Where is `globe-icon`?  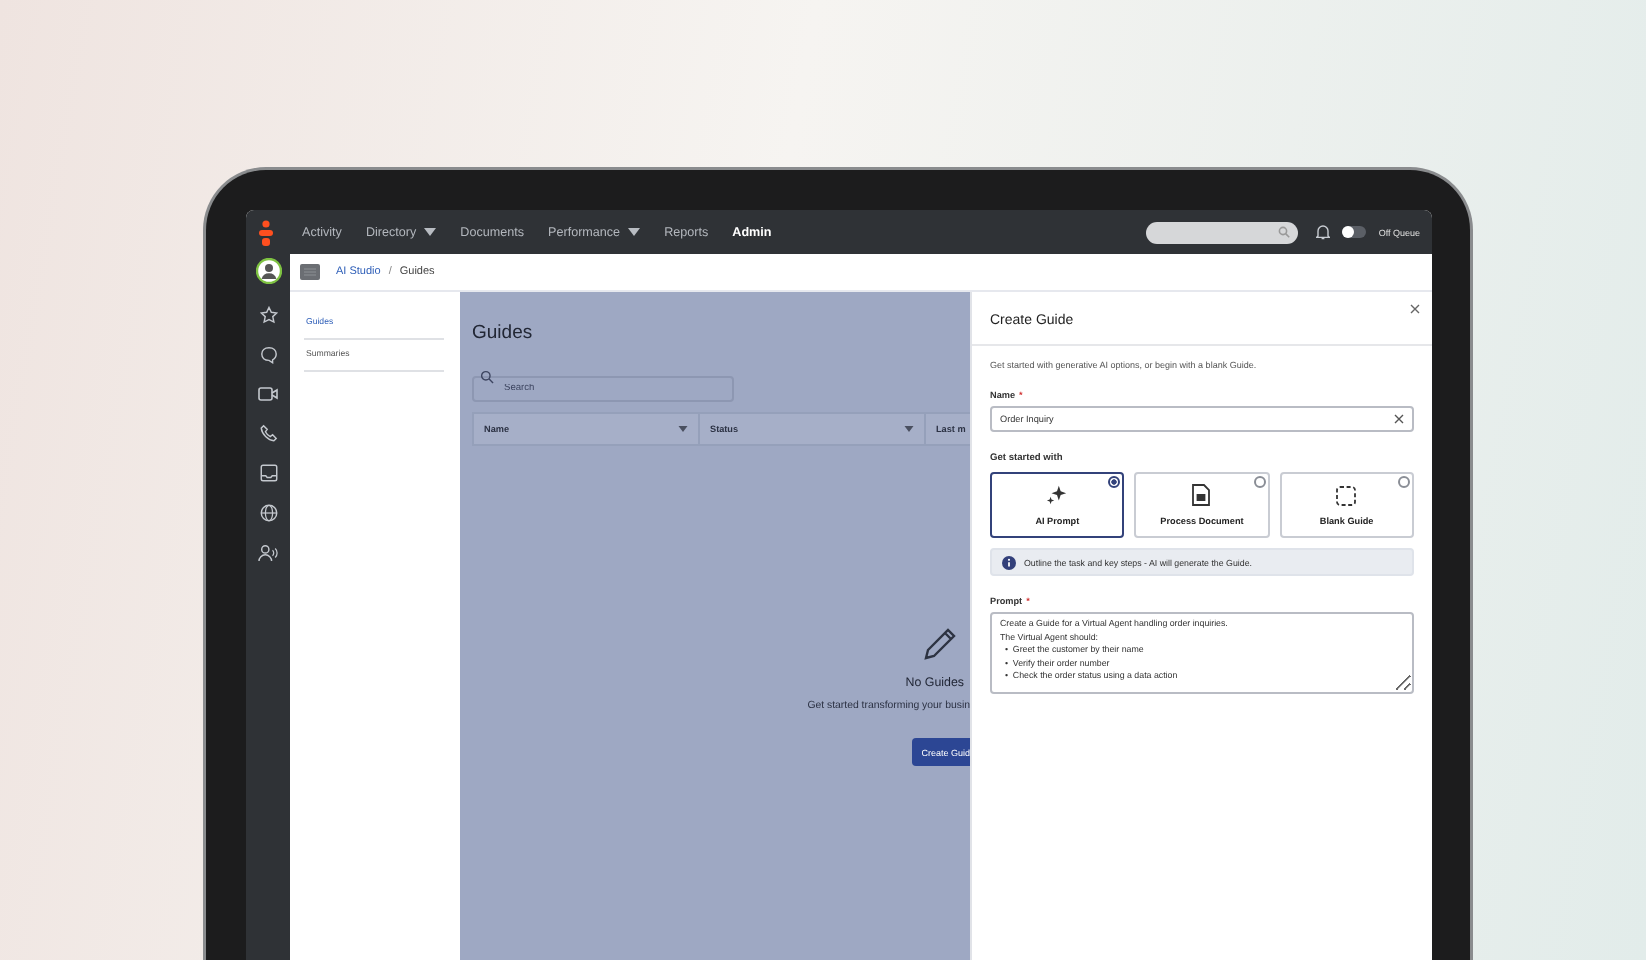 globe-icon is located at coordinates (268, 513).